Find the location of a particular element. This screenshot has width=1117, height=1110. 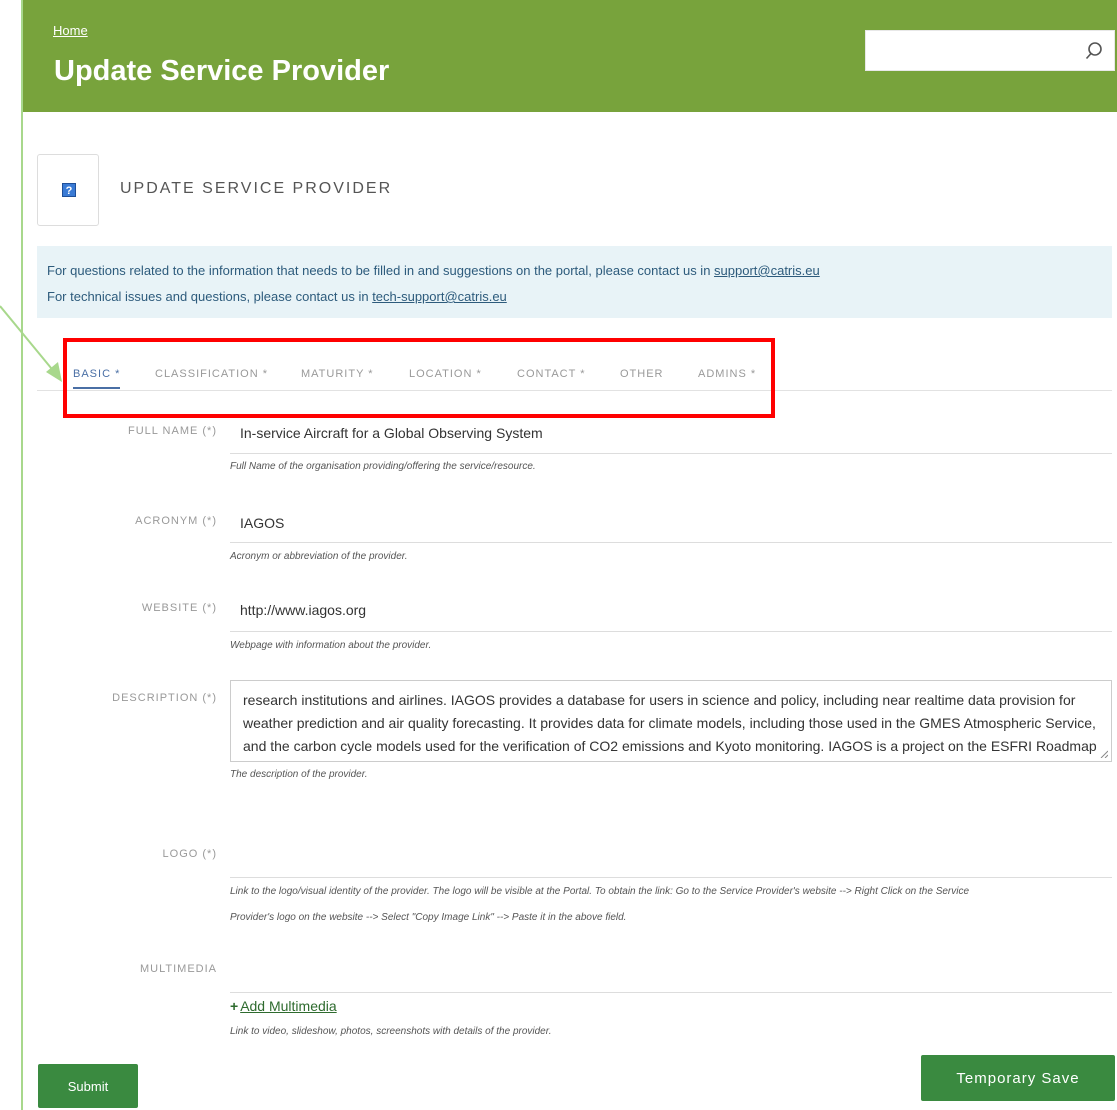

page-title: Update Service Provider is located at coordinates (222, 71).